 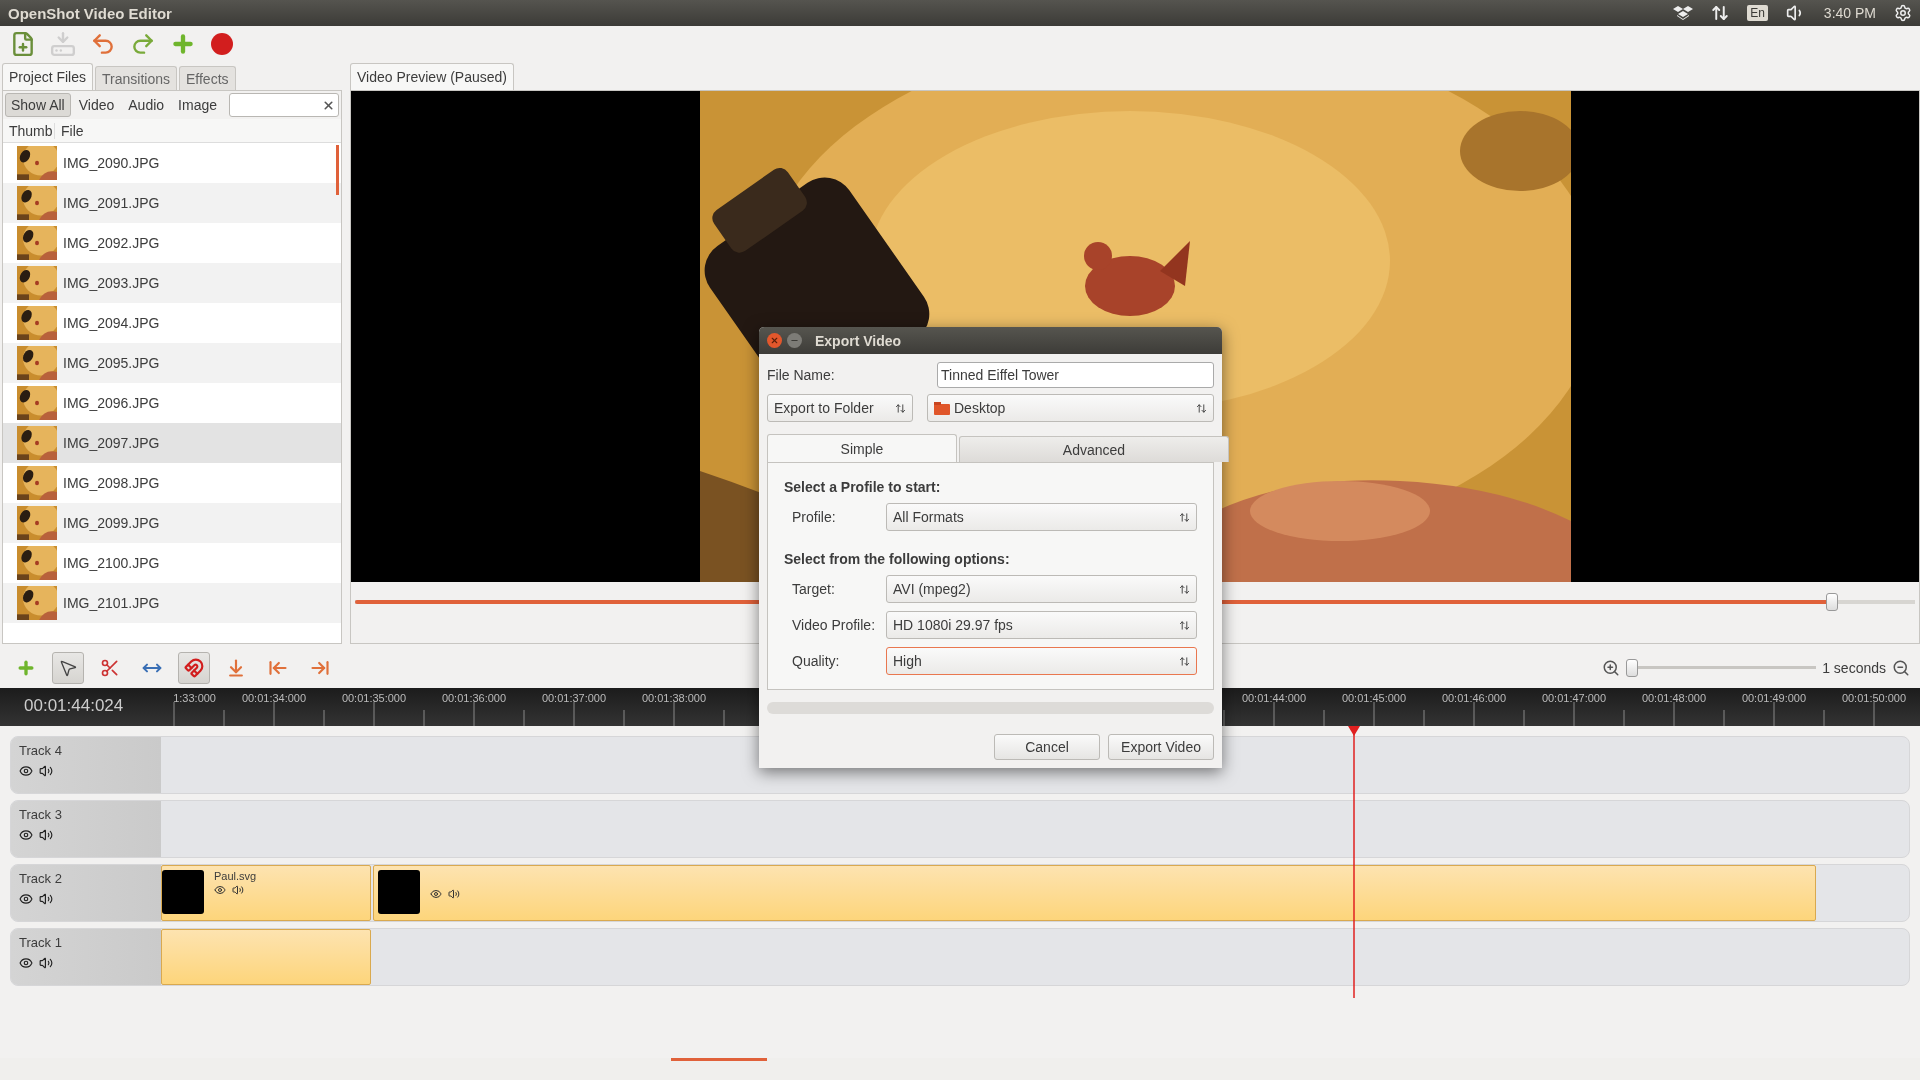 What do you see at coordinates (1720, 13) in the screenshot?
I see `network-icon` at bounding box center [1720, 13].